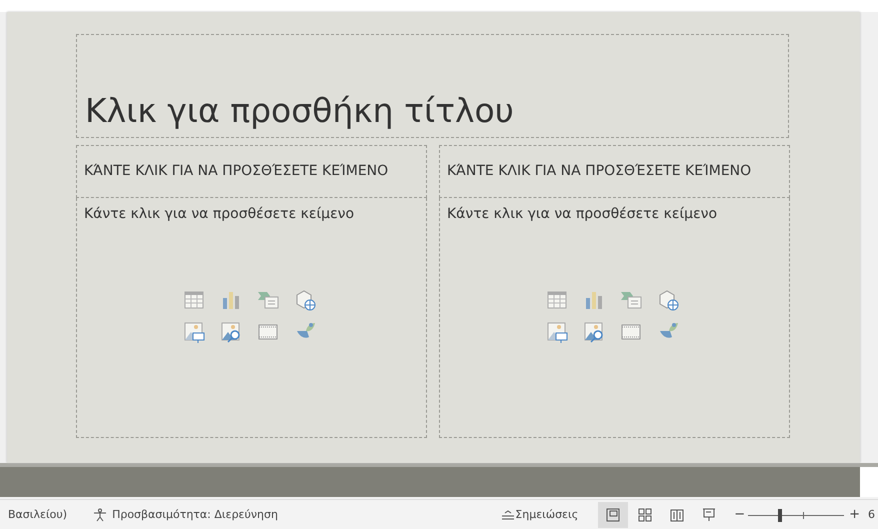 The image size is (878, 529). I want to click on book-icon, so click(677, 515).